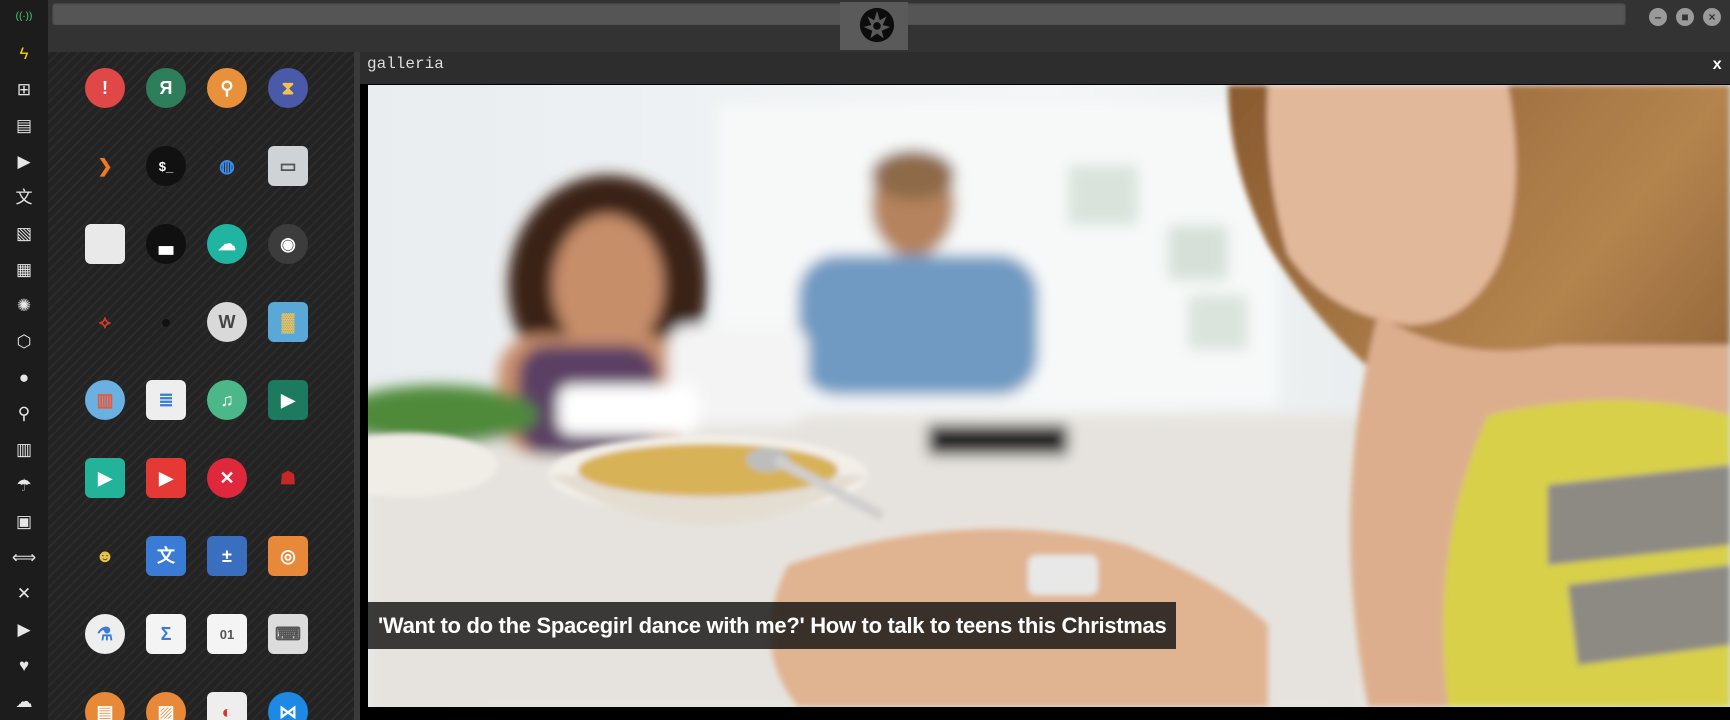 This screenshot has height=720, width=1730. Describe the element at coordinates (227, 400) in the screenshot. I see `music-app-icon: ♫` at that location.